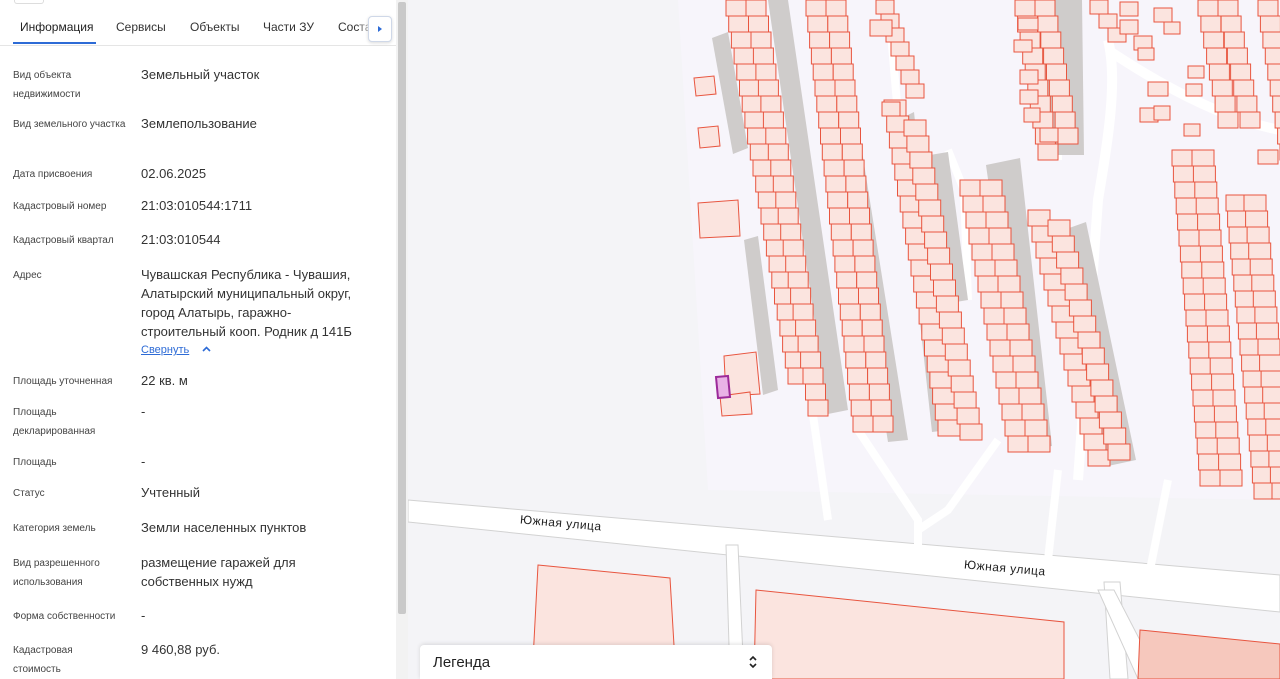 This screenshot has height=679, width=1280. Describe the element at coordinates (723, 387) in the screenshot. I see `selected-parcel` at that location.